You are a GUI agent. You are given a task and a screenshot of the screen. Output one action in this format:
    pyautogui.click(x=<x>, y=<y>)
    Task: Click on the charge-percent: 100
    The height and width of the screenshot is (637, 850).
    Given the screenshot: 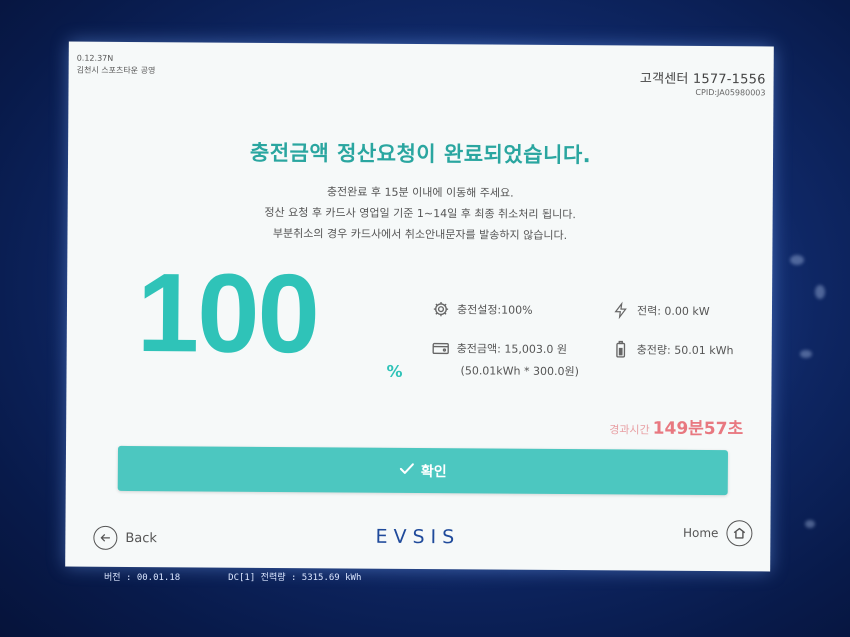 What is the action you would take?
    pyautogui.click(x=227, y=313)
    